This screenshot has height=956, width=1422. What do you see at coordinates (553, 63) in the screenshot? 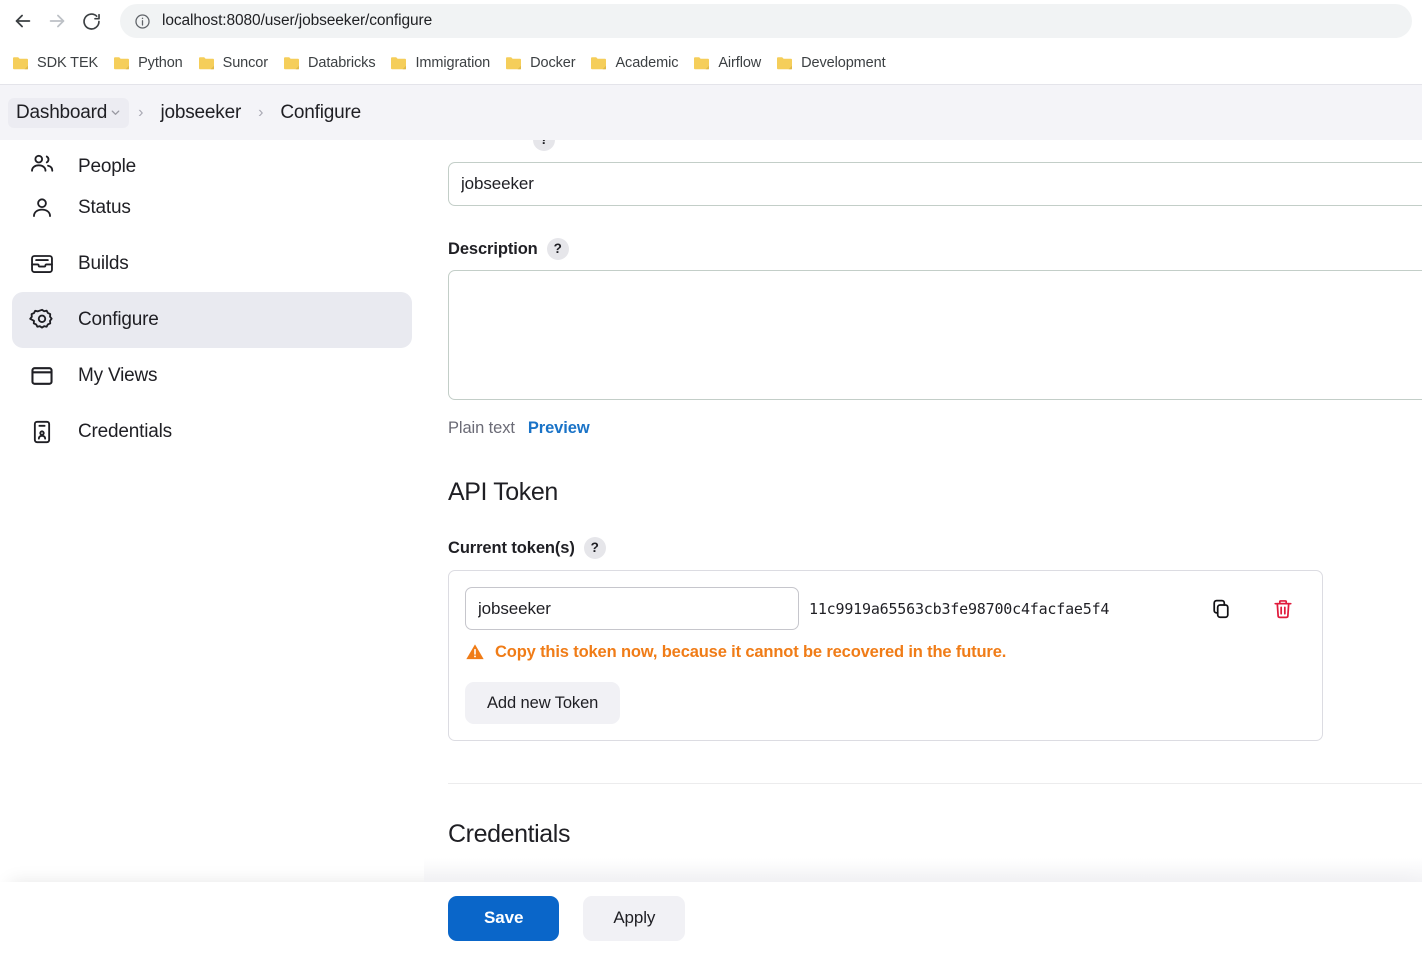
I see `bookmark-label: Docker` at bounding box center [553, 63].